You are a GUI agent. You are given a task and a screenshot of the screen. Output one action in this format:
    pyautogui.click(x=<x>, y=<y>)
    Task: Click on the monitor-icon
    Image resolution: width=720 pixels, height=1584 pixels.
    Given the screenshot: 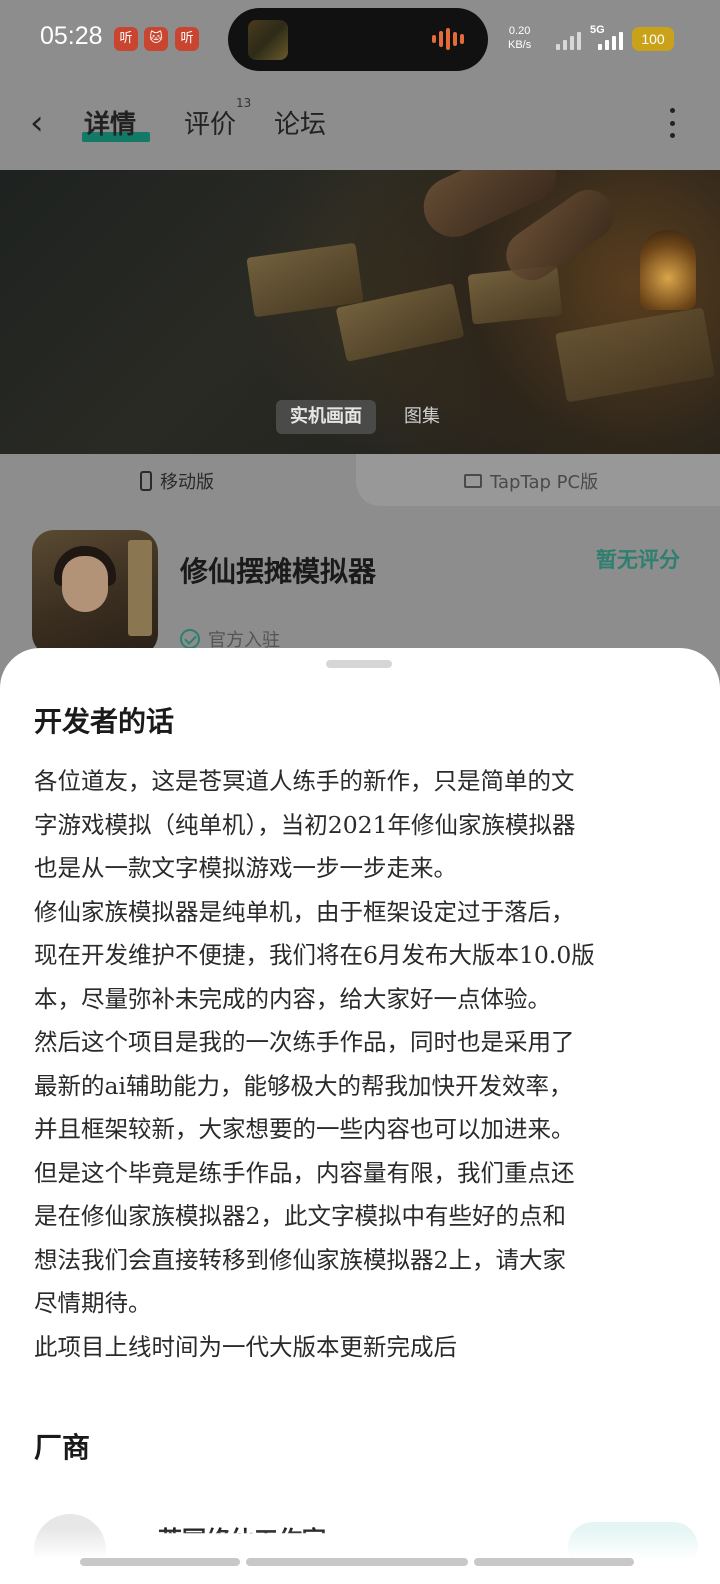 What is the action you would take?
    pyautogui.click(x=473, y=481)
    